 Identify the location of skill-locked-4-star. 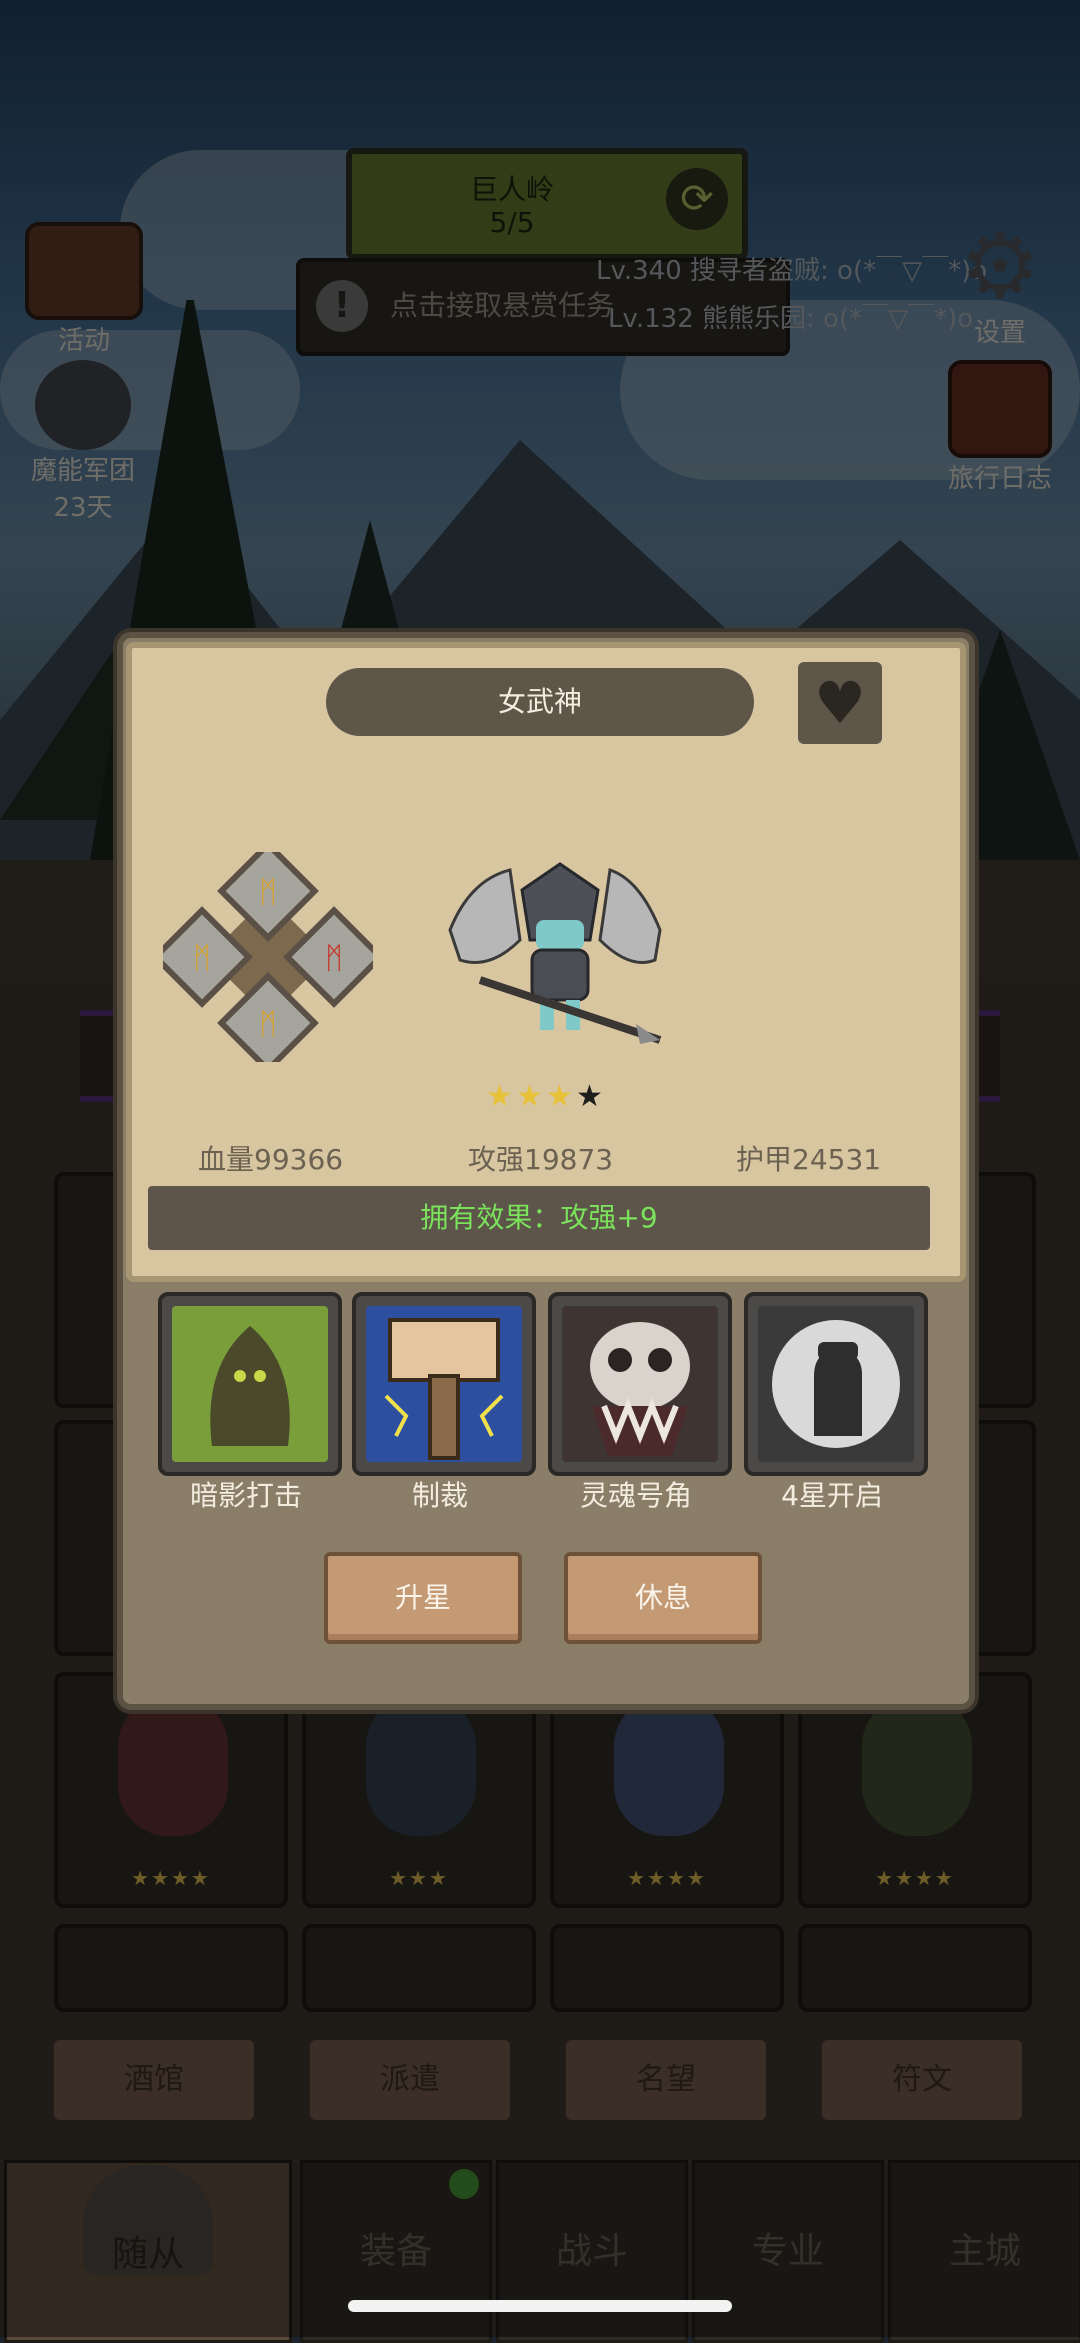
(836, 1384).